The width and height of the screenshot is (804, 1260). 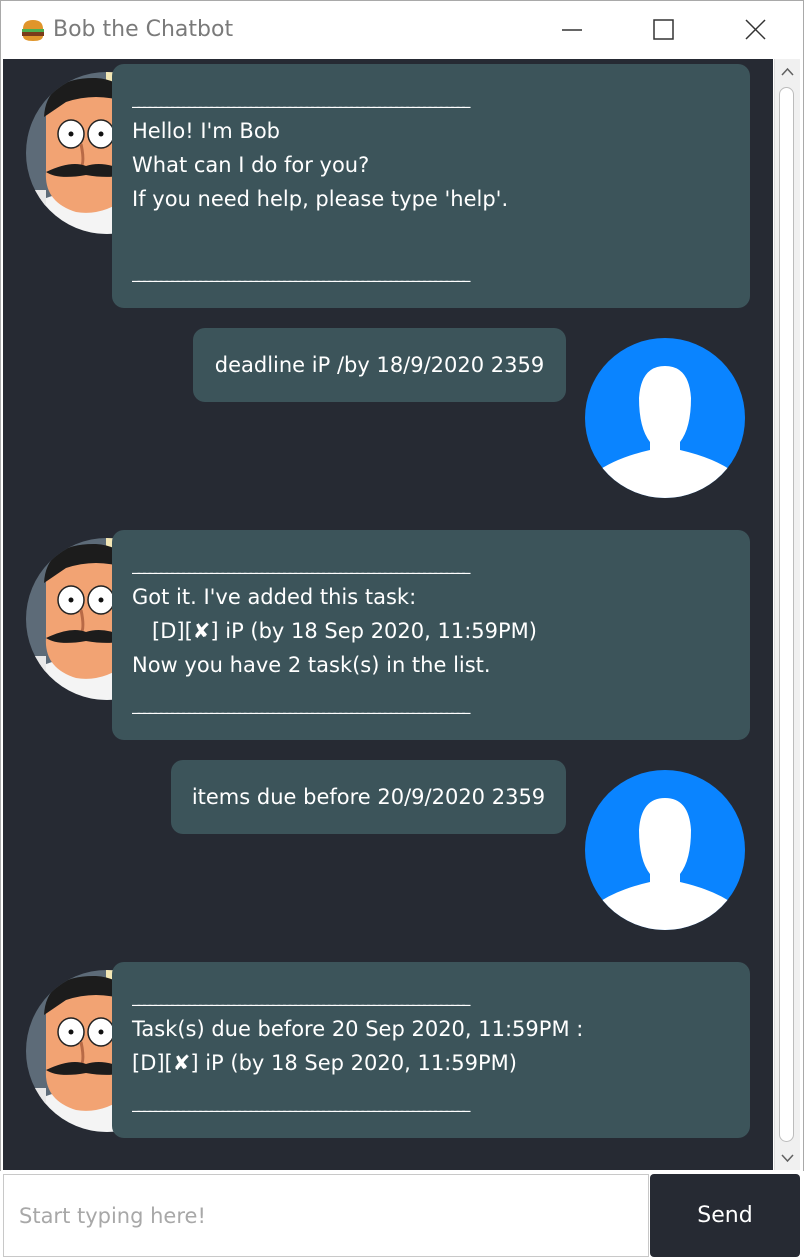 I want to click on user-message-bubble: items due before 20/9/2020 2359, so click(x=368, y=797).